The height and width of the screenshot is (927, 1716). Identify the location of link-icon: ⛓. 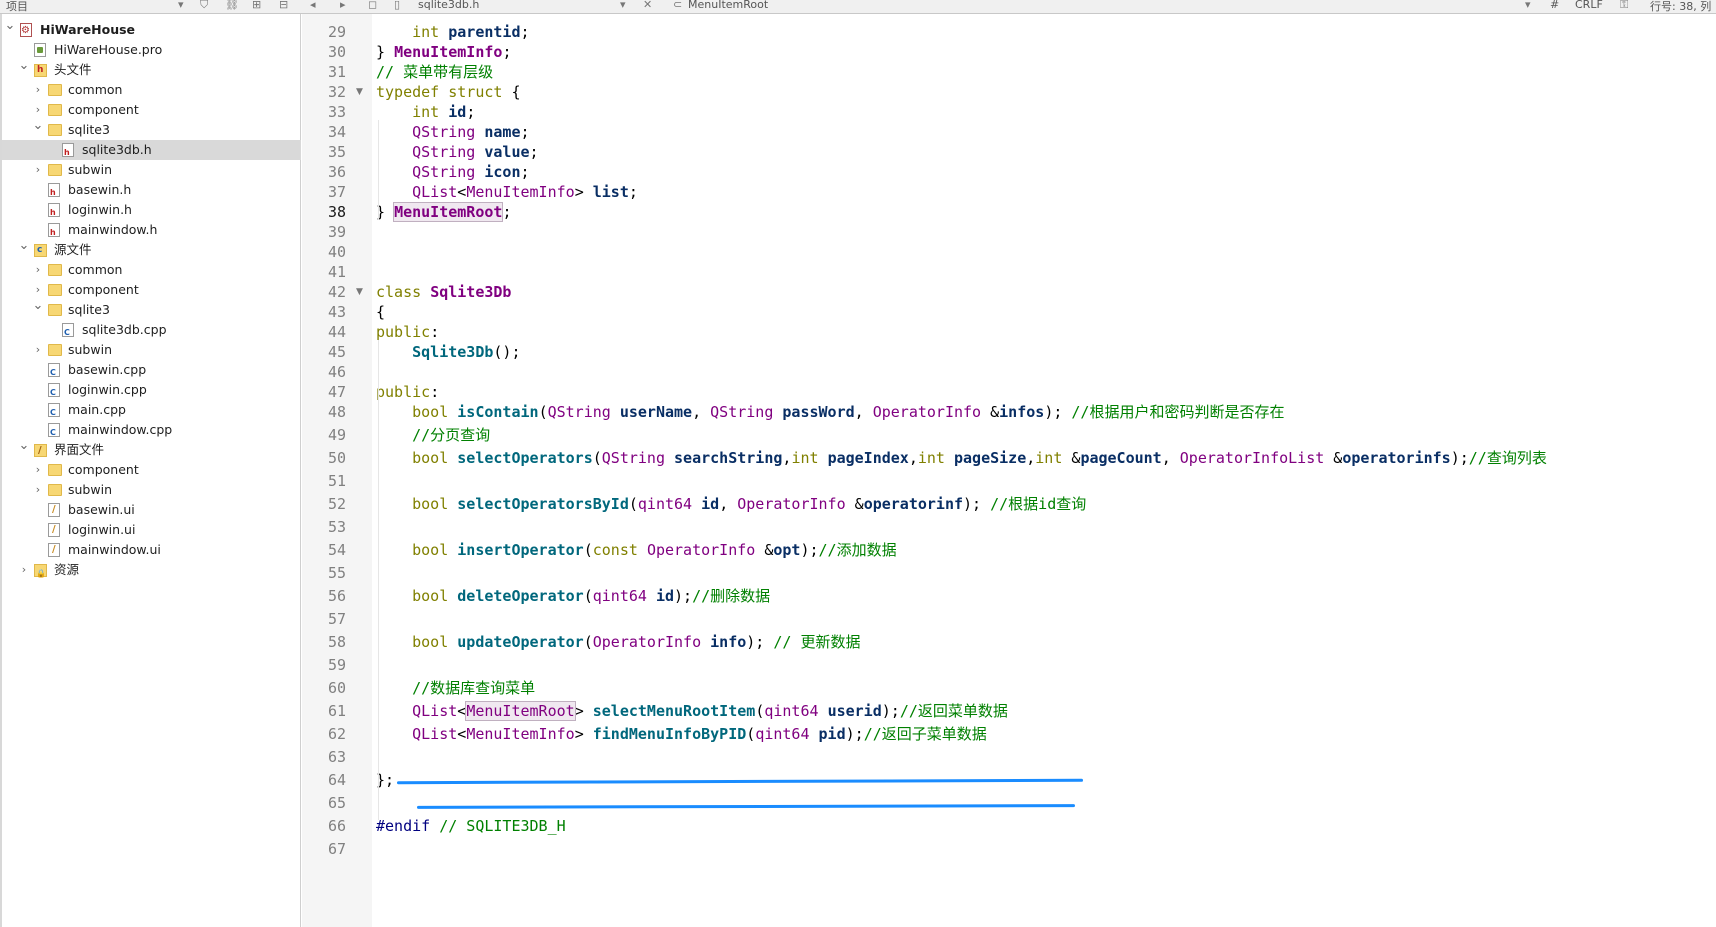
(232, 5).